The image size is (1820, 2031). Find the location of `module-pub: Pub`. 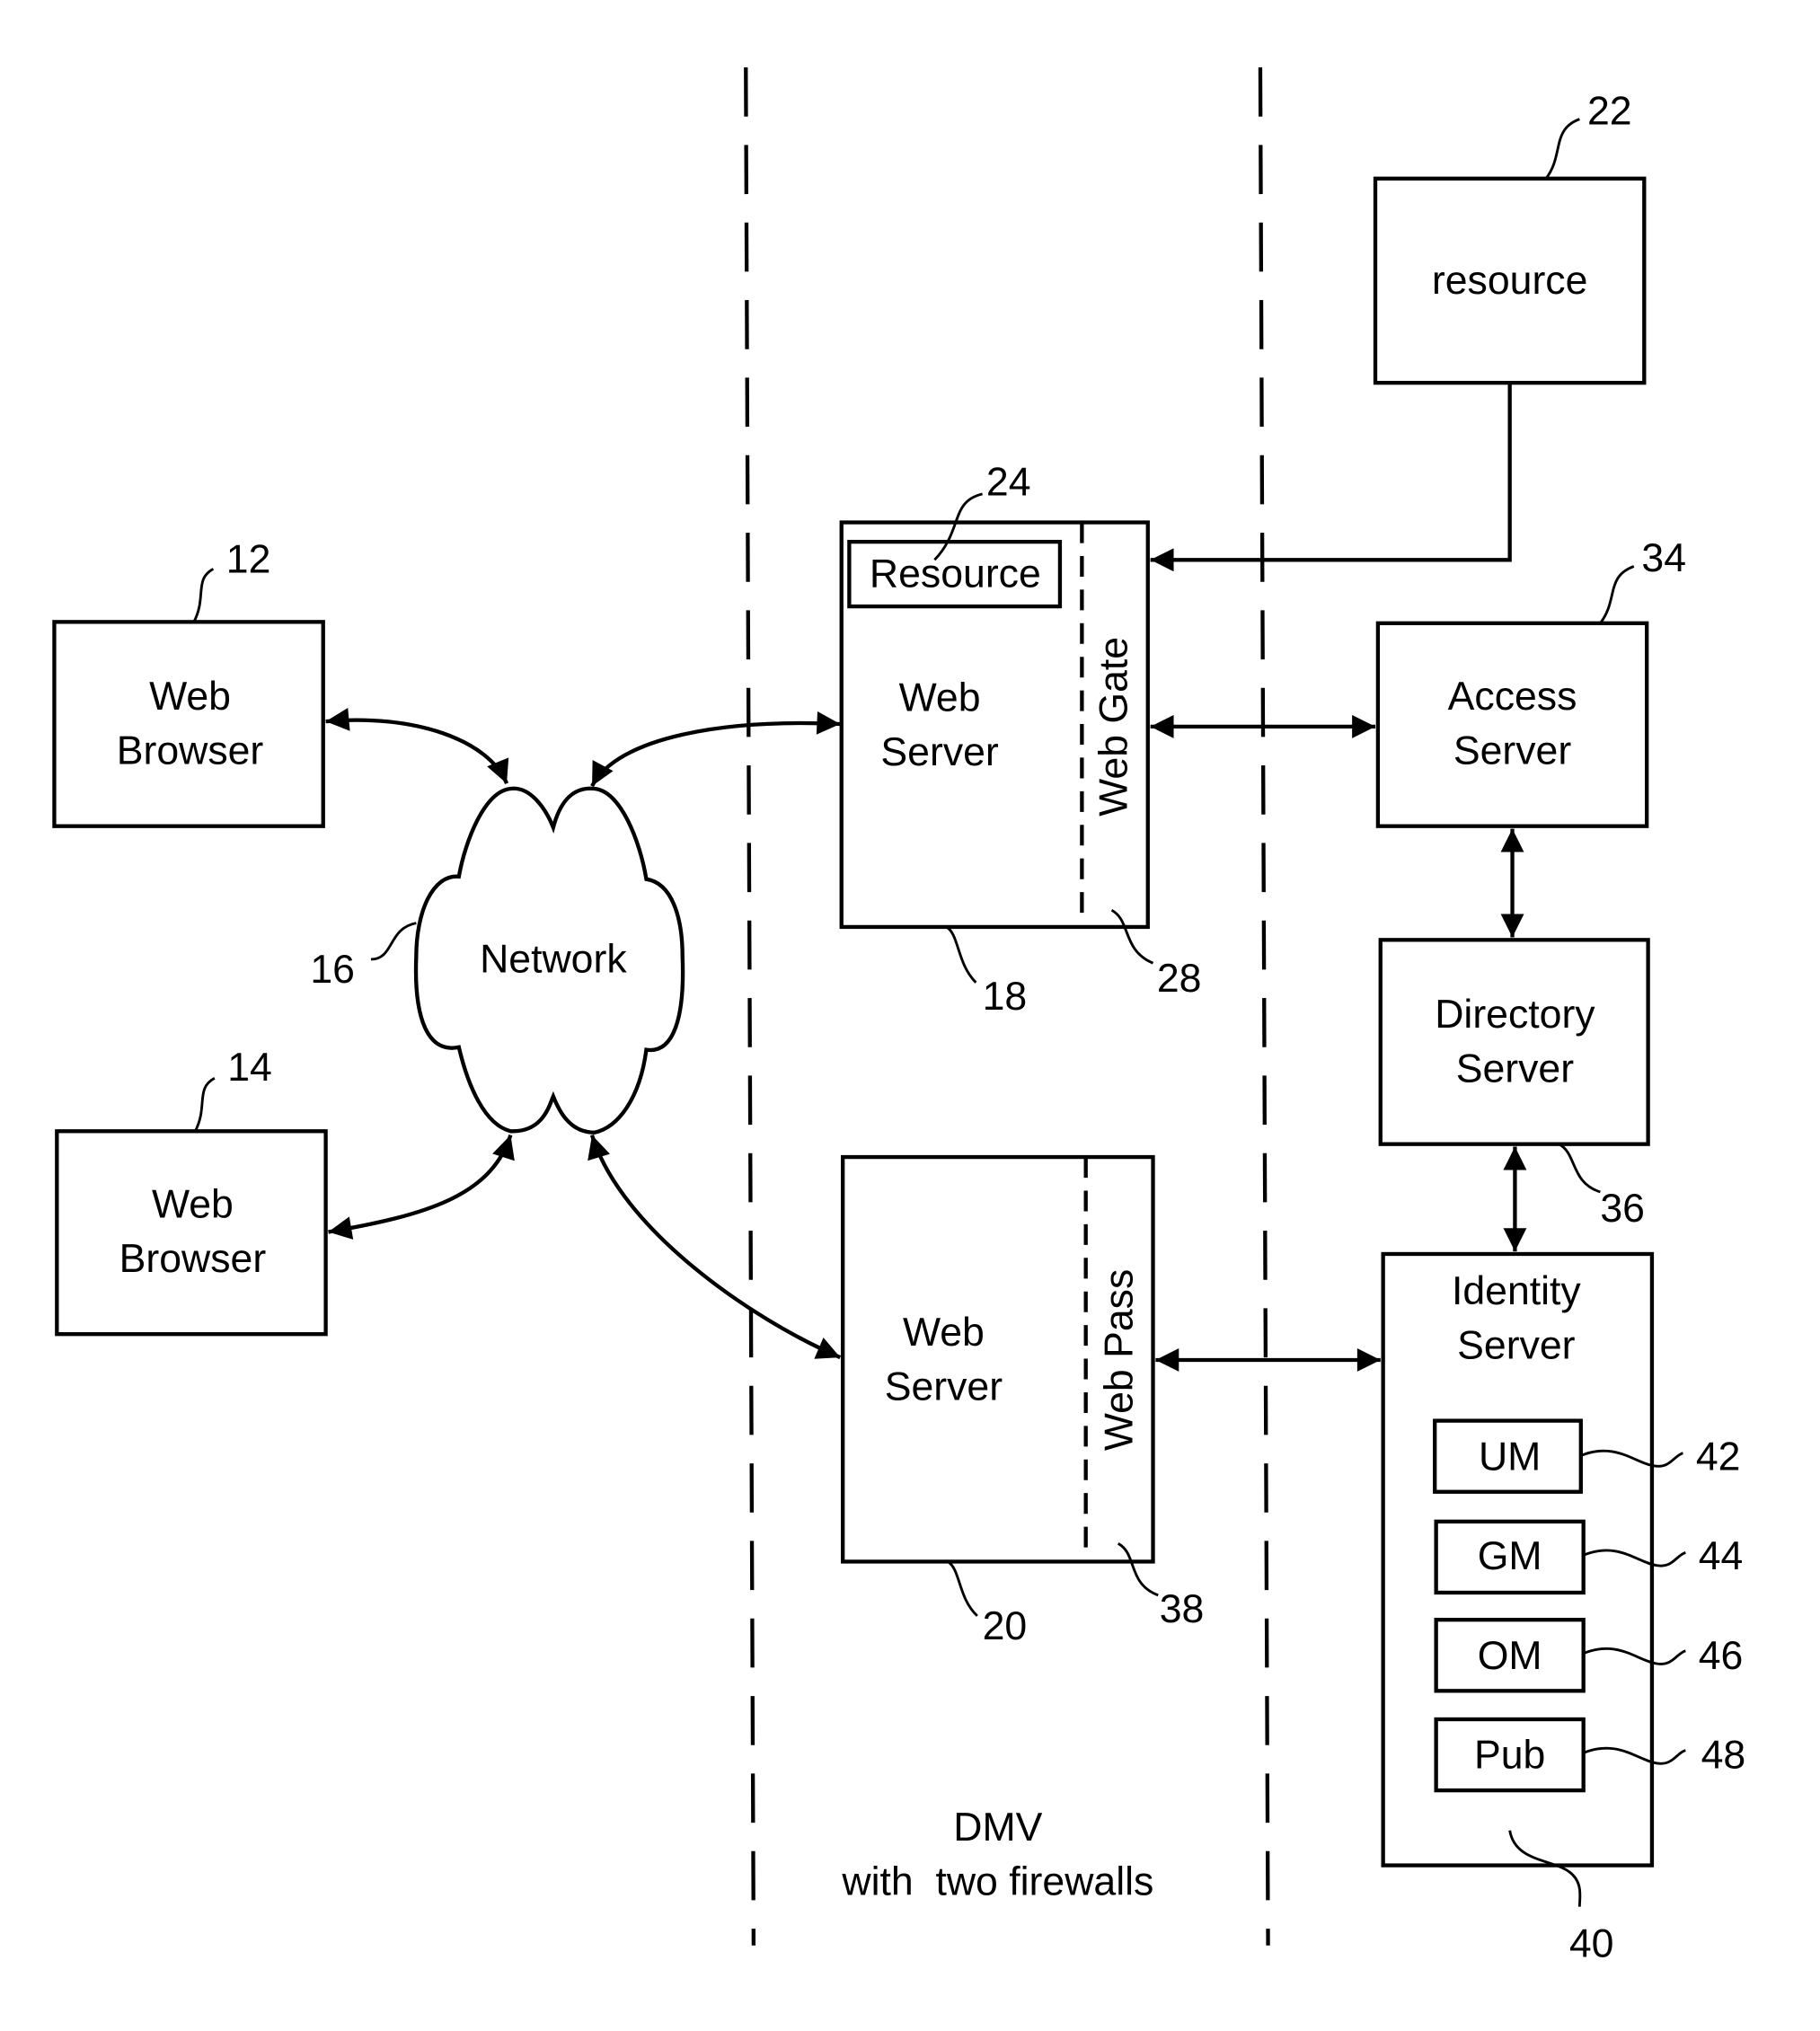

module-pub: Pub is located at coordinates (1510, 1755).